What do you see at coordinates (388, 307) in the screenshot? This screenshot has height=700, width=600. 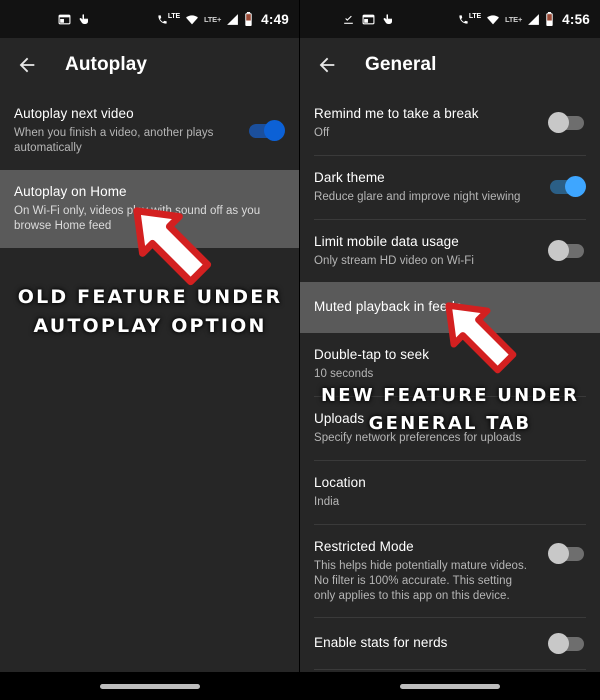 I see `row-title: Muted playback in feeds` at bounding box center [388, 307].